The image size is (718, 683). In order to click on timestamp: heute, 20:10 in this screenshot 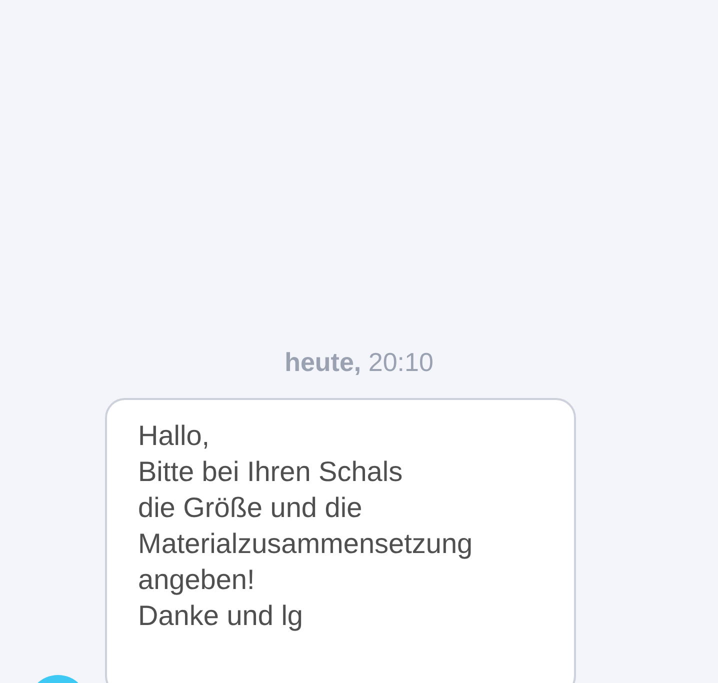, I will do `click(359, 362)`.